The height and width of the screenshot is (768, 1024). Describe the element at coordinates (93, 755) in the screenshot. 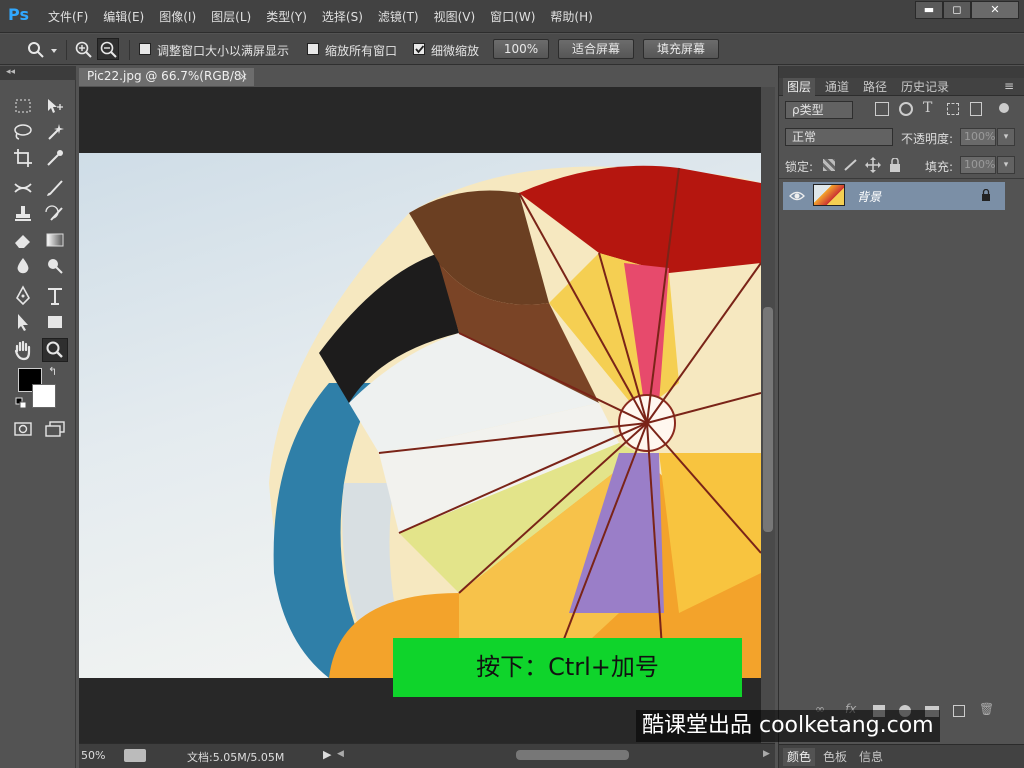

I see `zoom-level: 50%` at that location.